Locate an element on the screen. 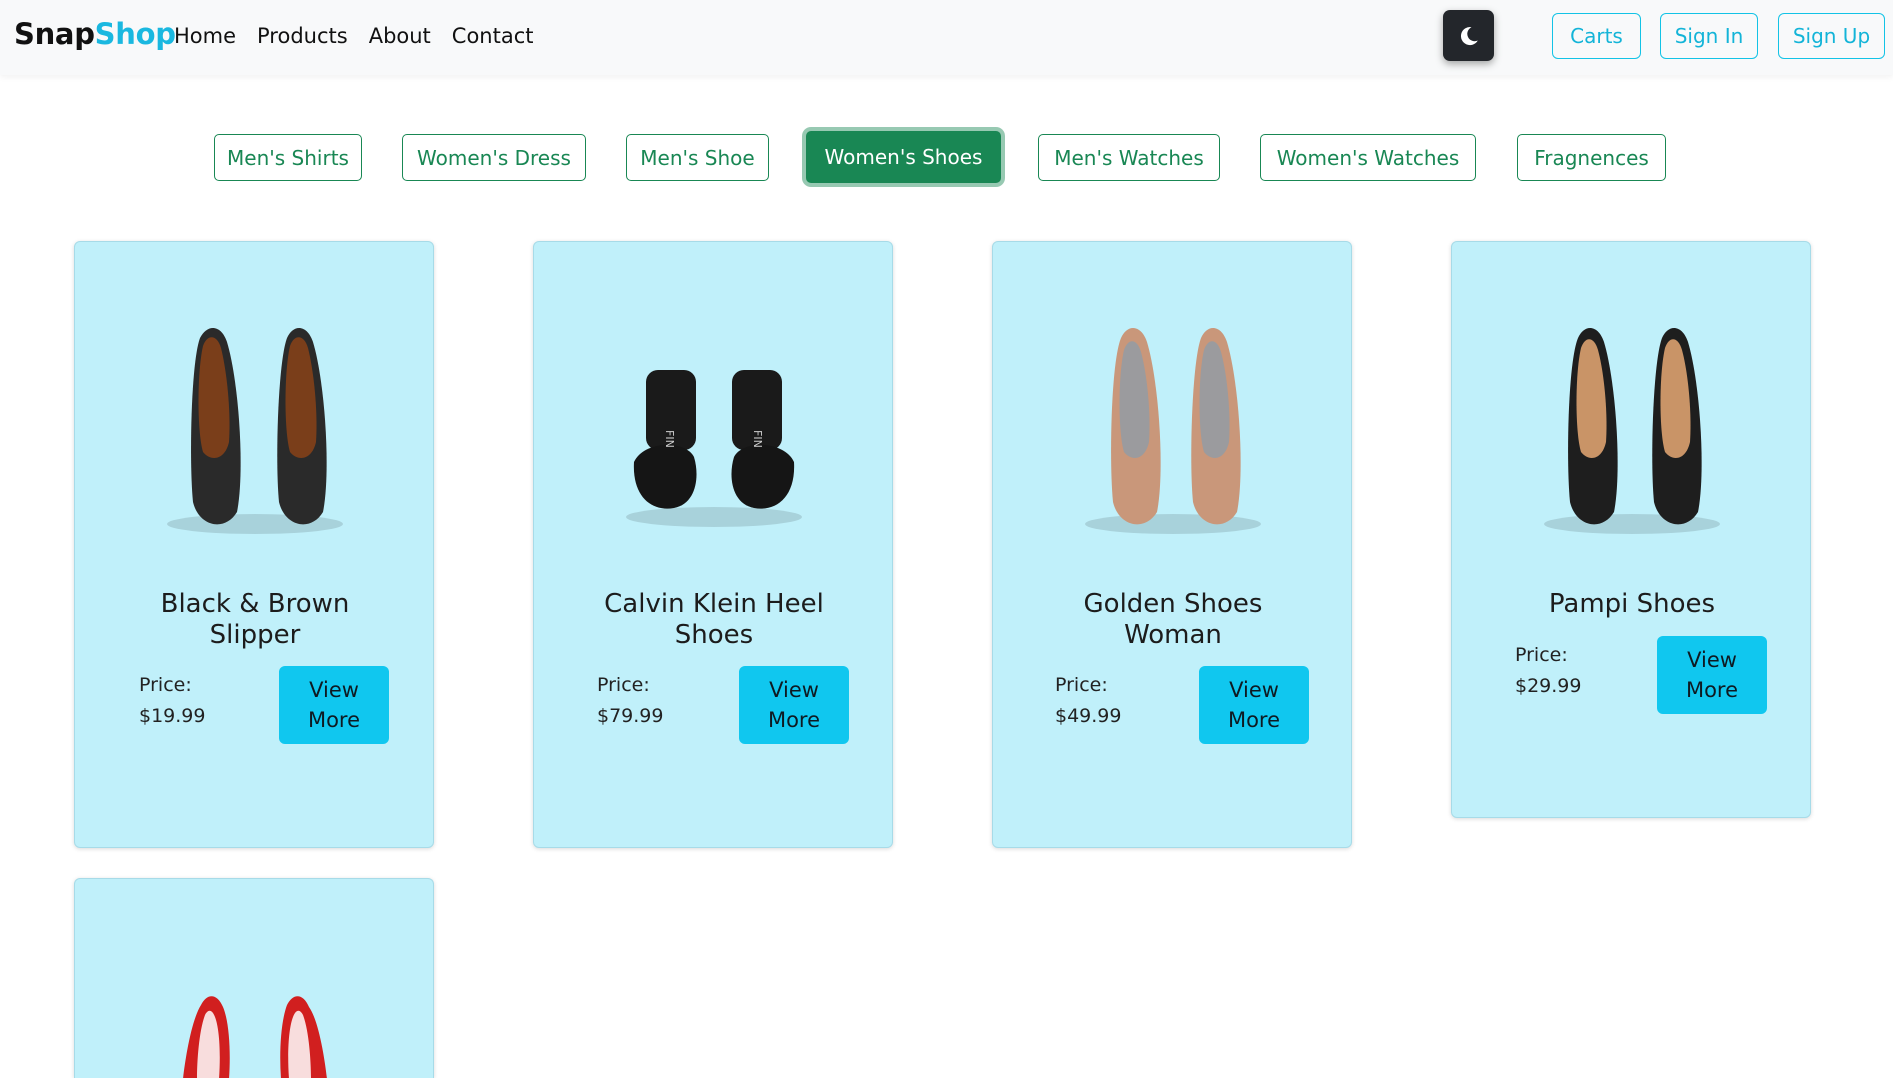  category-womens-watches: Women's Watches is located at coordinates (1368, 157).